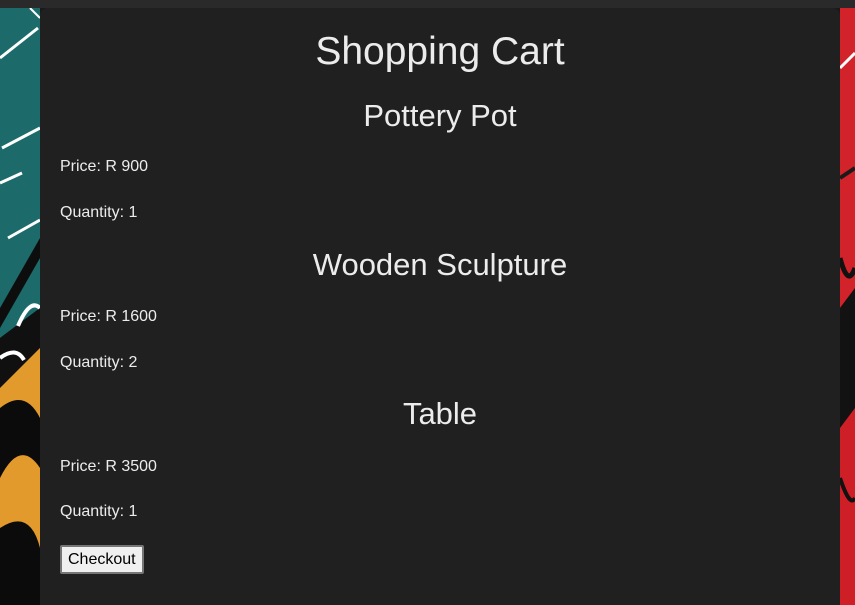 This screenshot has height=605, width=855. What do you see at coordinates (102, 559) in the screenshot?
I see `checkout-button: Checkout` at bounding box center [102, 559].